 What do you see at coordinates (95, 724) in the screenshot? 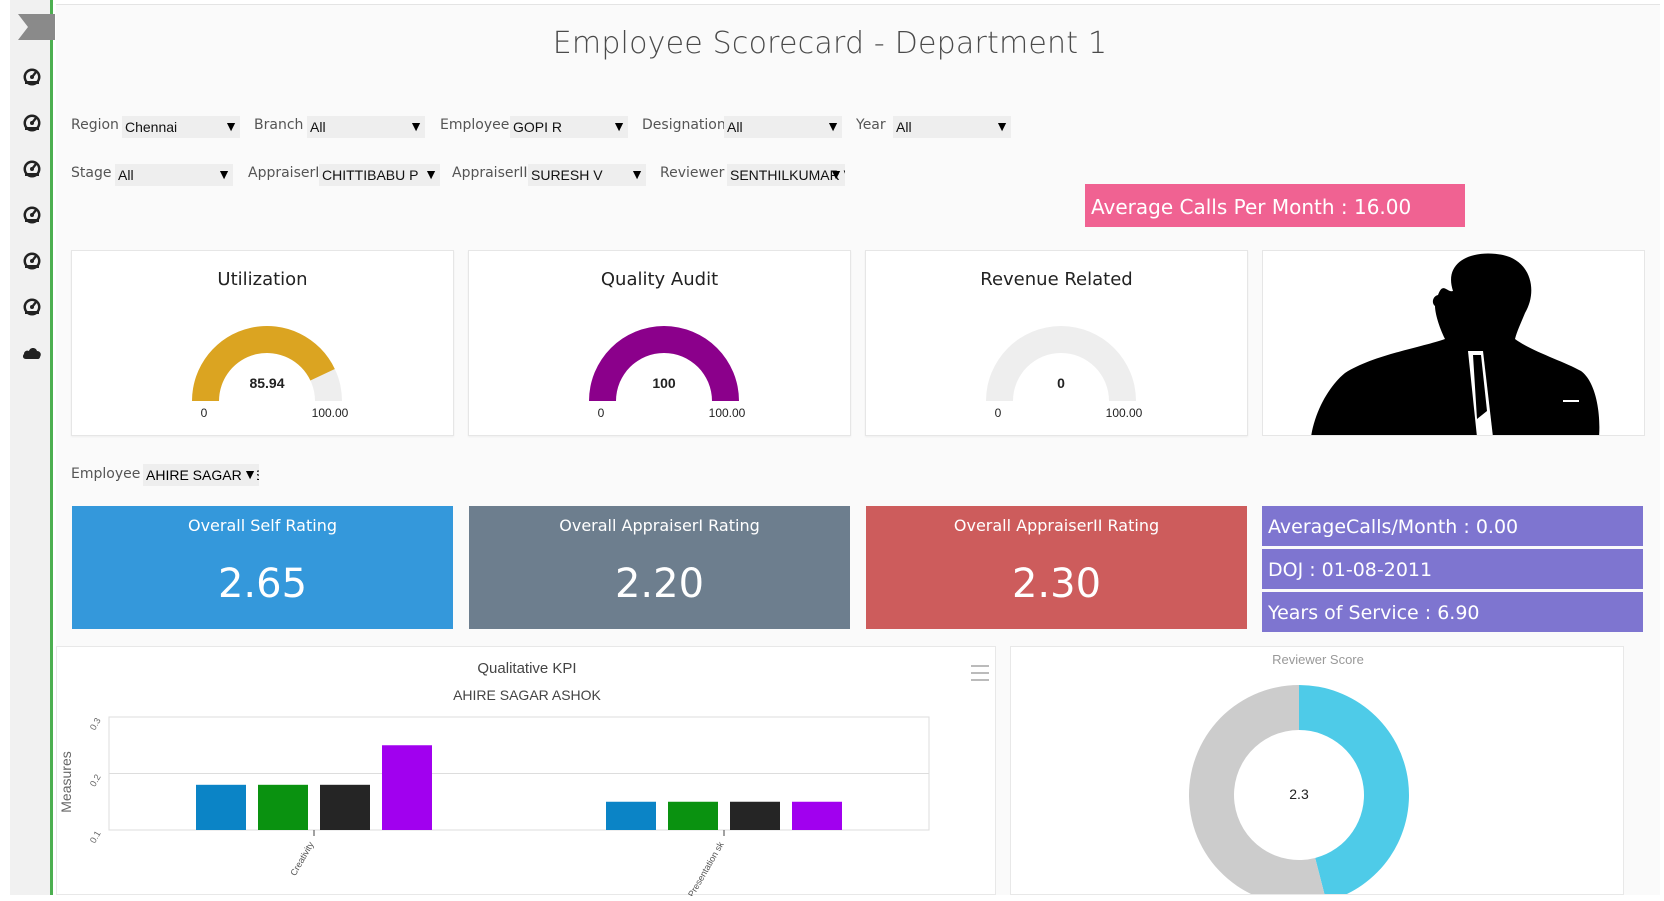
I see `y-tick-label: 0.3` at bounding box center [95, 724].